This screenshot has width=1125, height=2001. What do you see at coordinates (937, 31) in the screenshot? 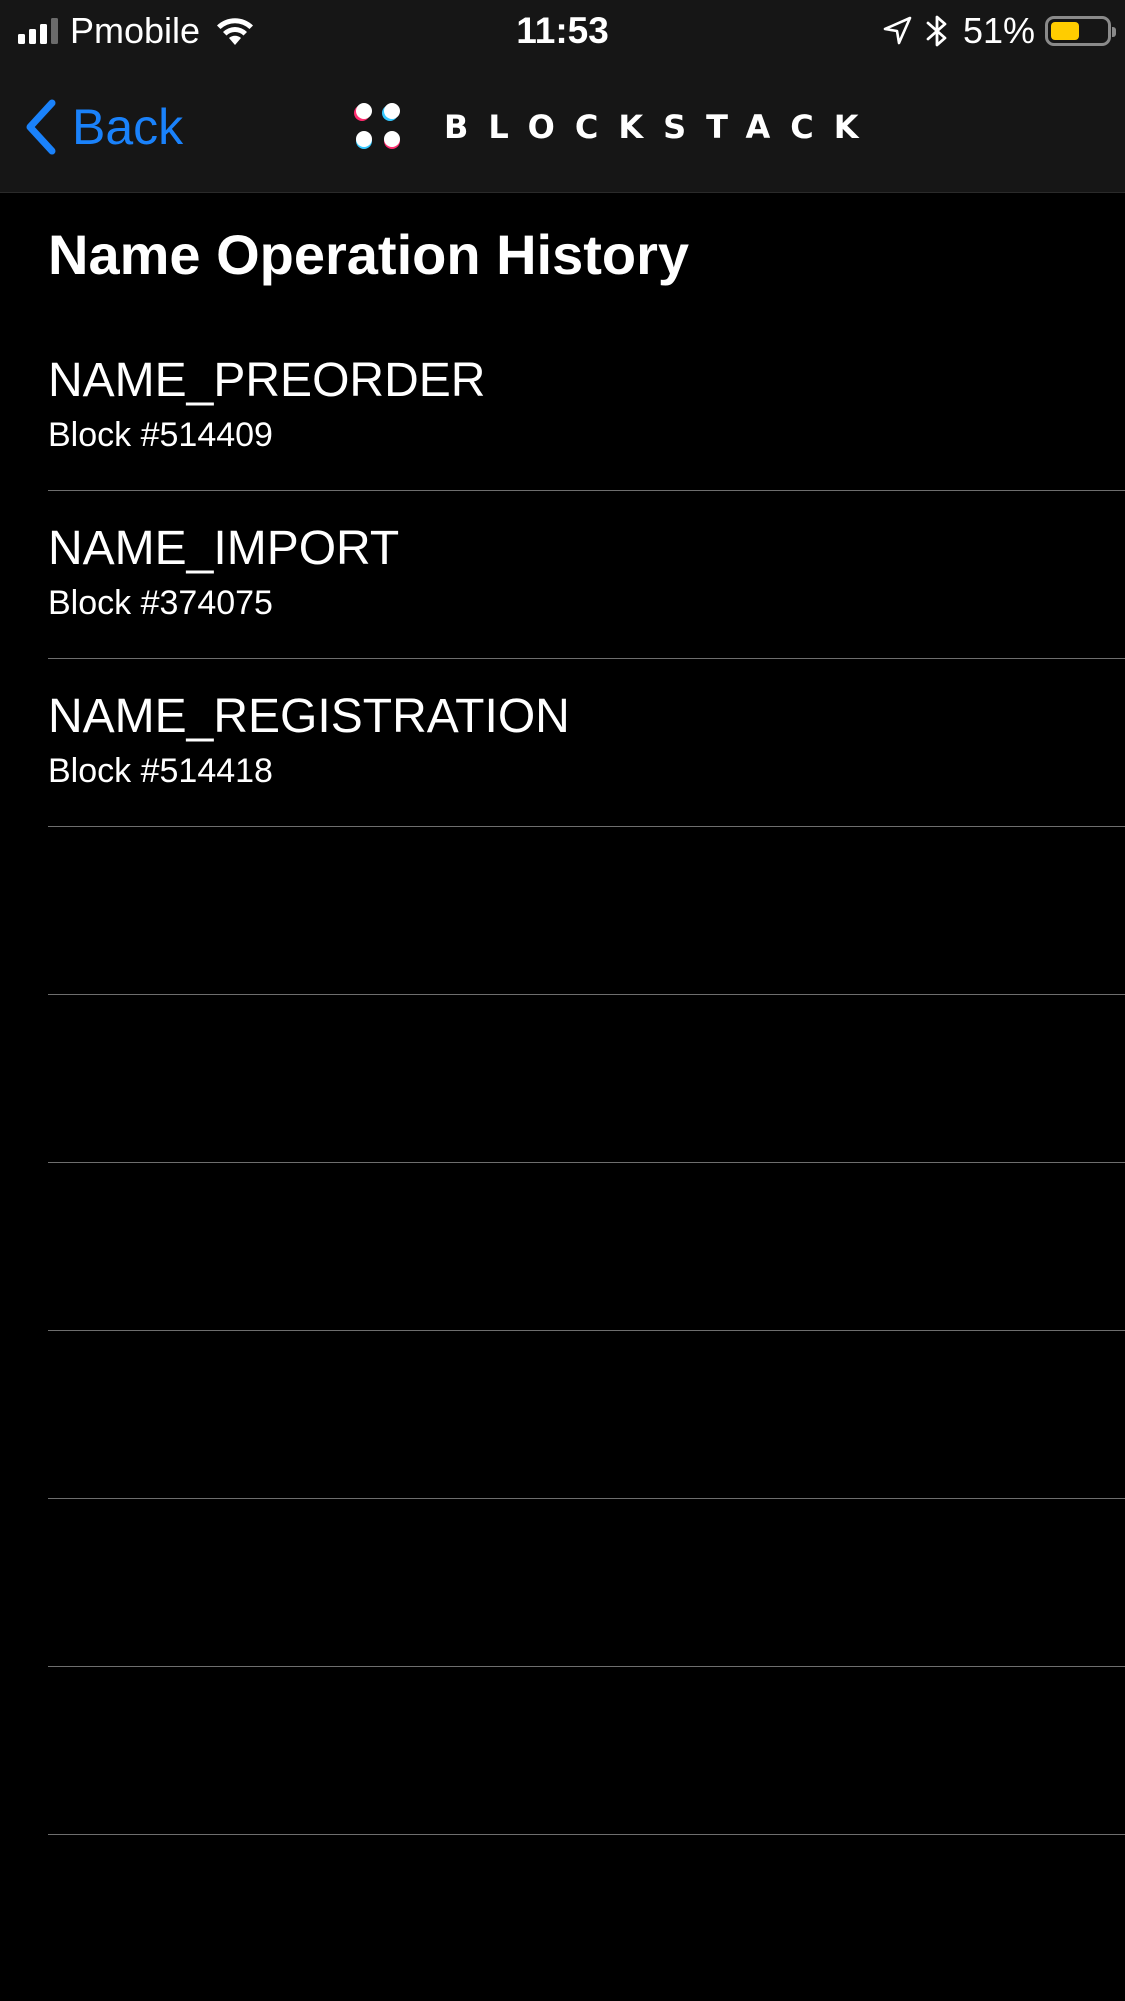
I see `bluetooth-icon` at bounding box center [937, 31].